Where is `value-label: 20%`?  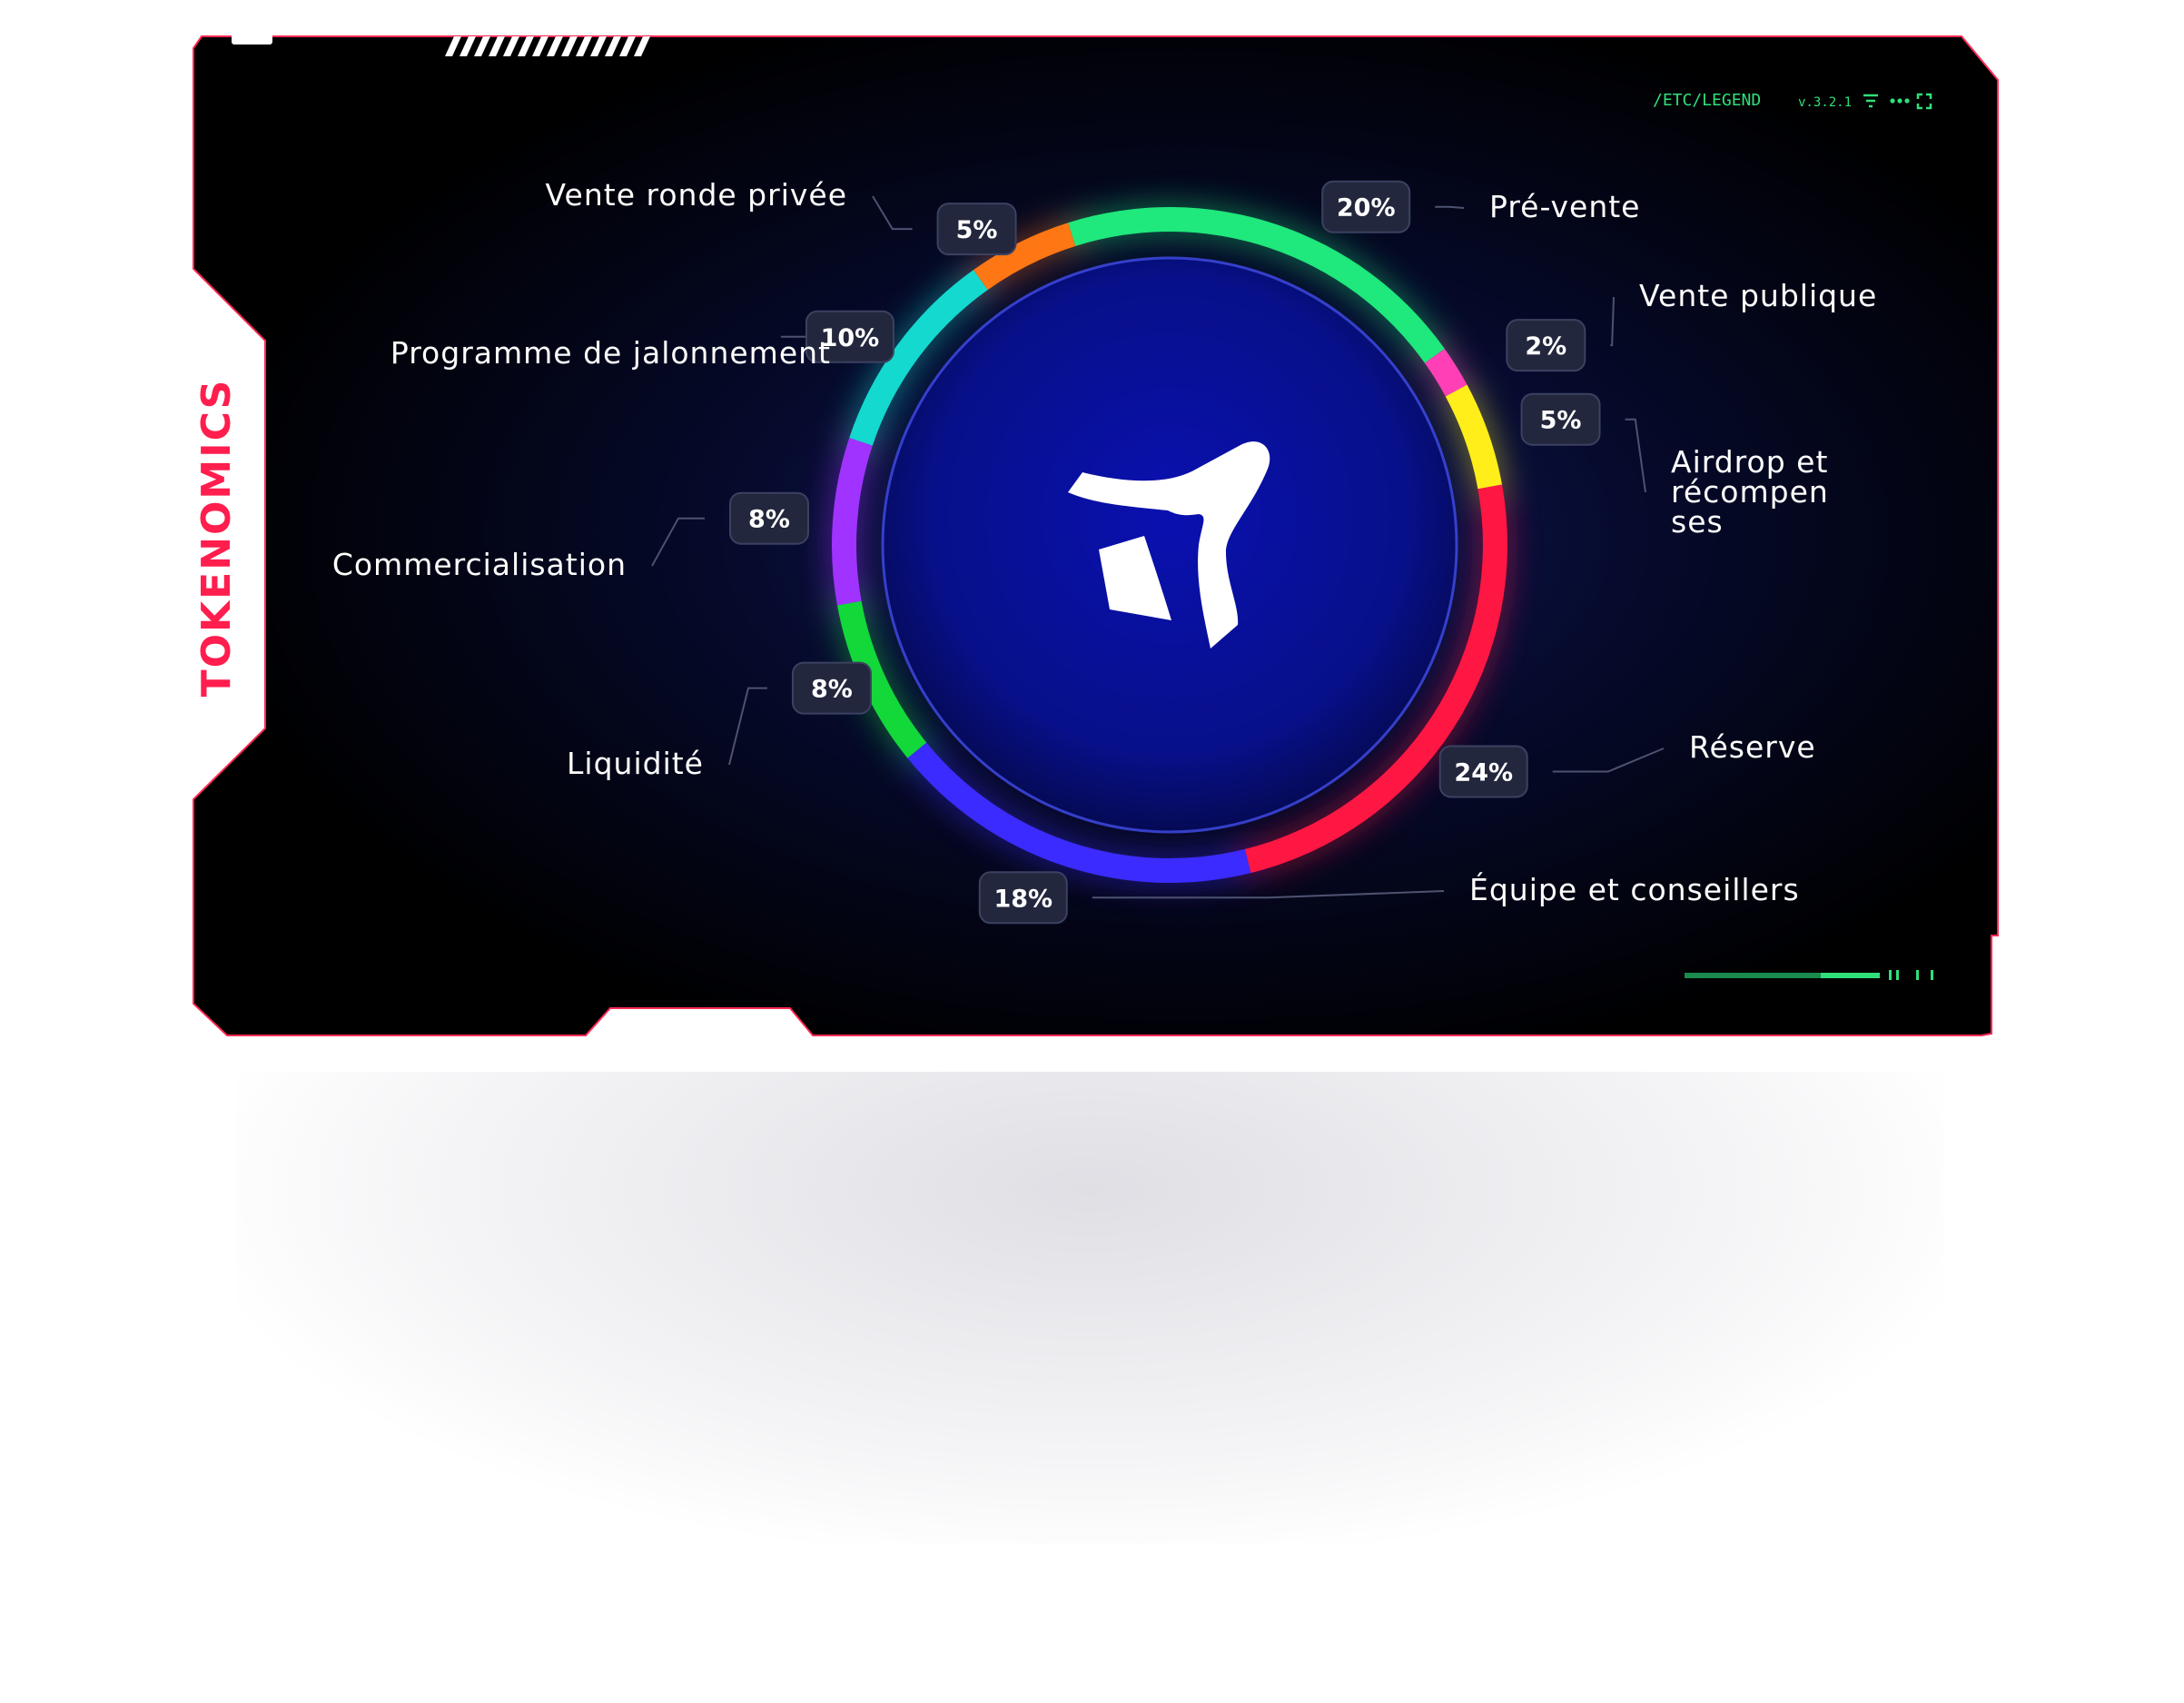 value-label: 20% is located at coordinates (1367, 208).